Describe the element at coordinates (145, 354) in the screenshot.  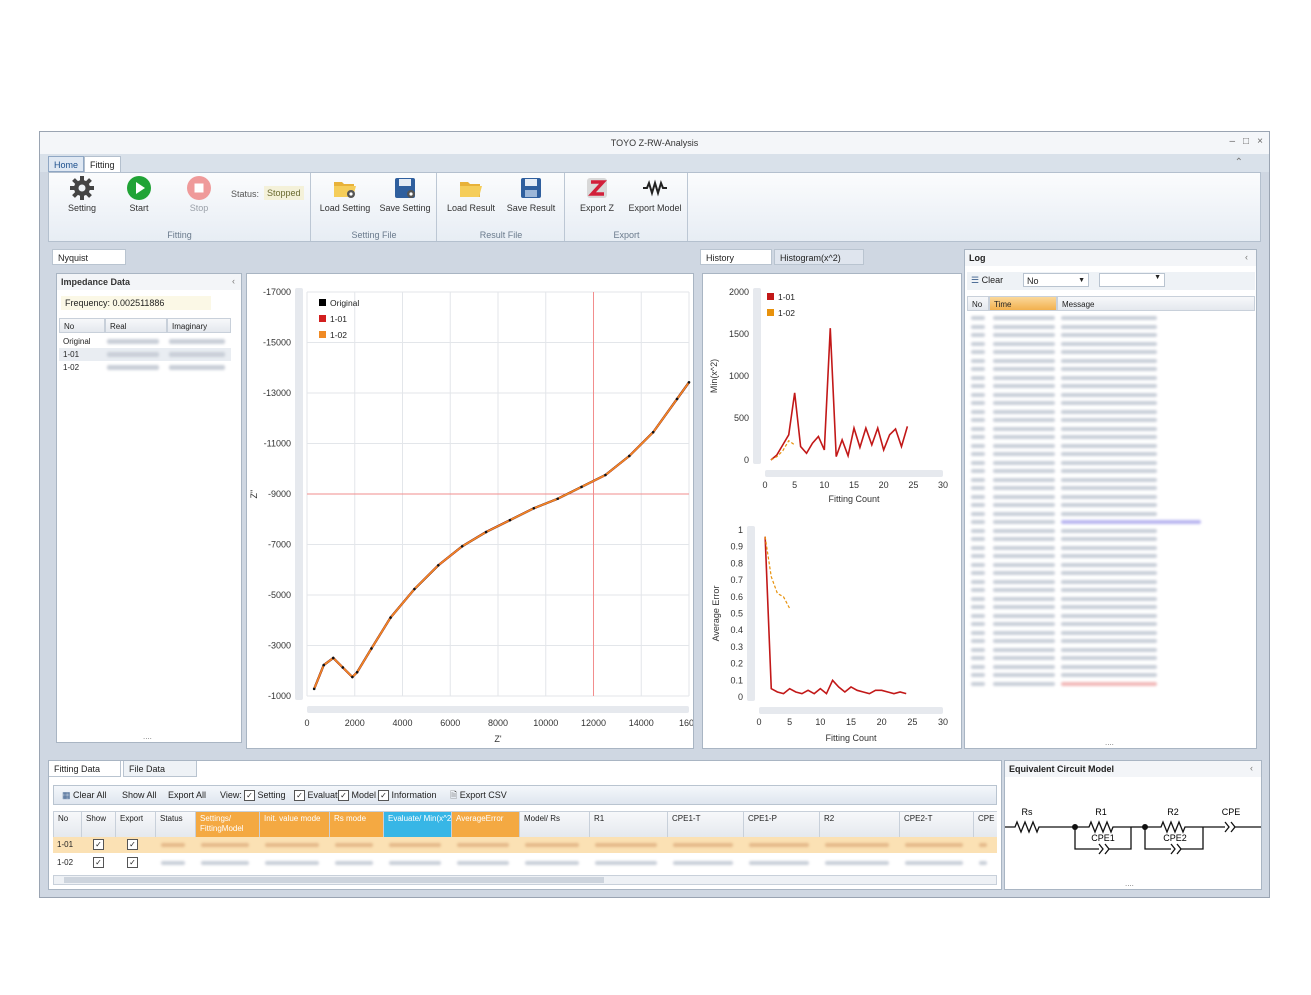
I see `table-row: 1-01` at that location.